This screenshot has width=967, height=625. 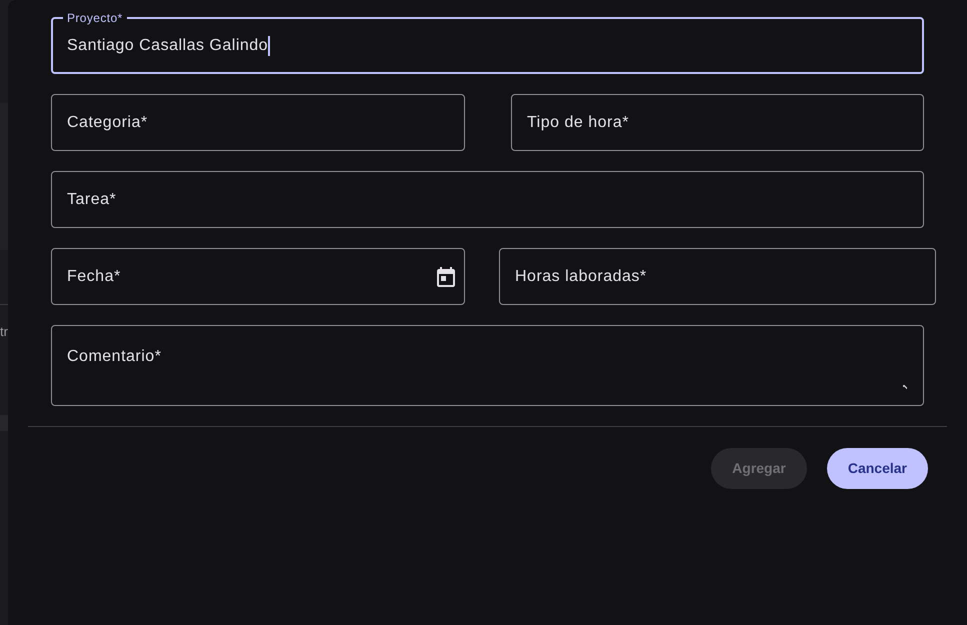 What do you see at coordinates (114, 356) in the screenshot?
I see `field-label: Comentario*` at bounding box center [114, 356].